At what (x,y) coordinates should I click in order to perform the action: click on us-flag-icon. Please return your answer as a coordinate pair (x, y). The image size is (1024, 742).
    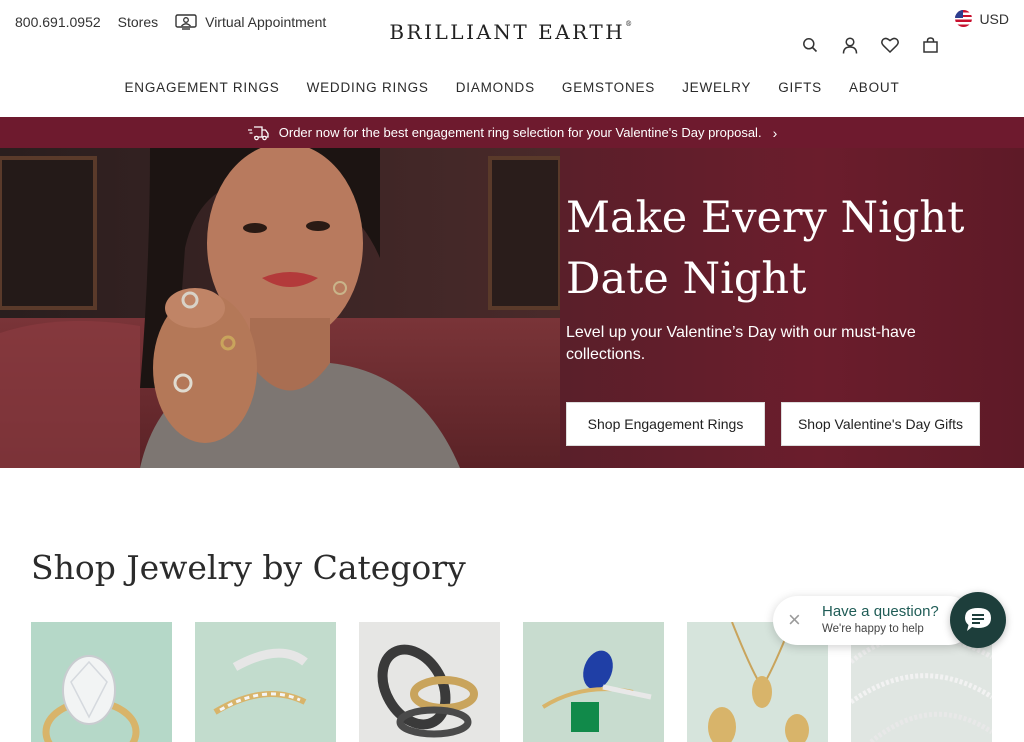
    Looking at the image, I should click on (964, 18).